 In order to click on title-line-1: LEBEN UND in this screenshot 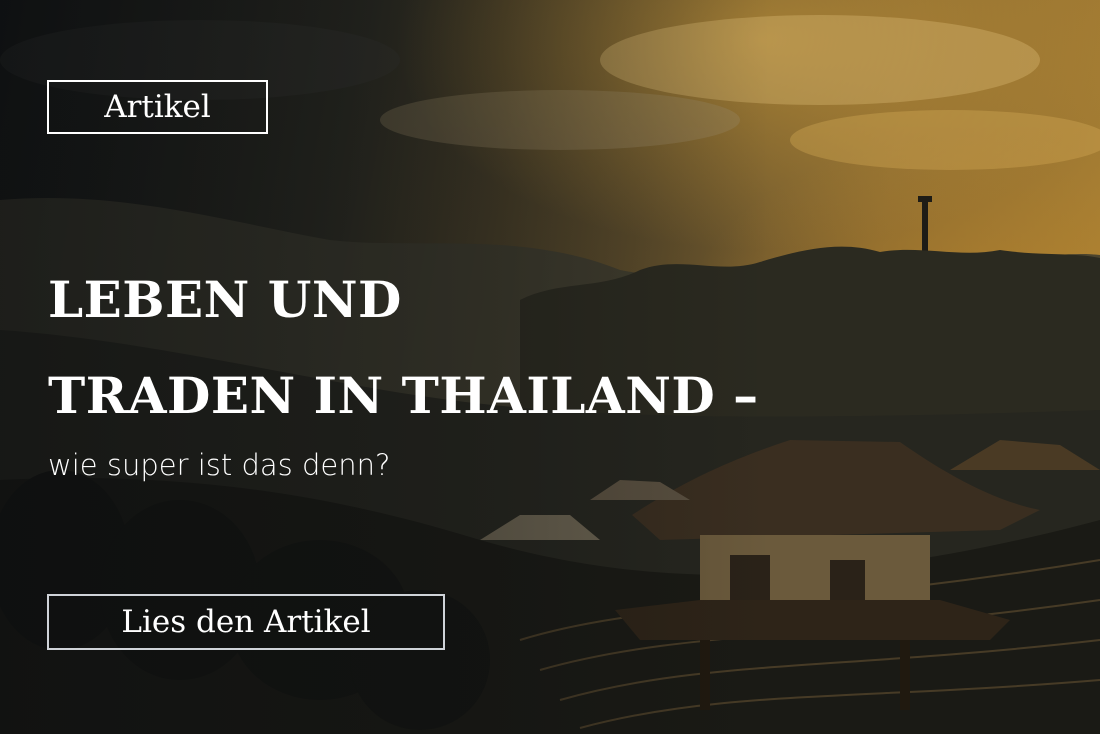, I will do `click(225, 299)`.